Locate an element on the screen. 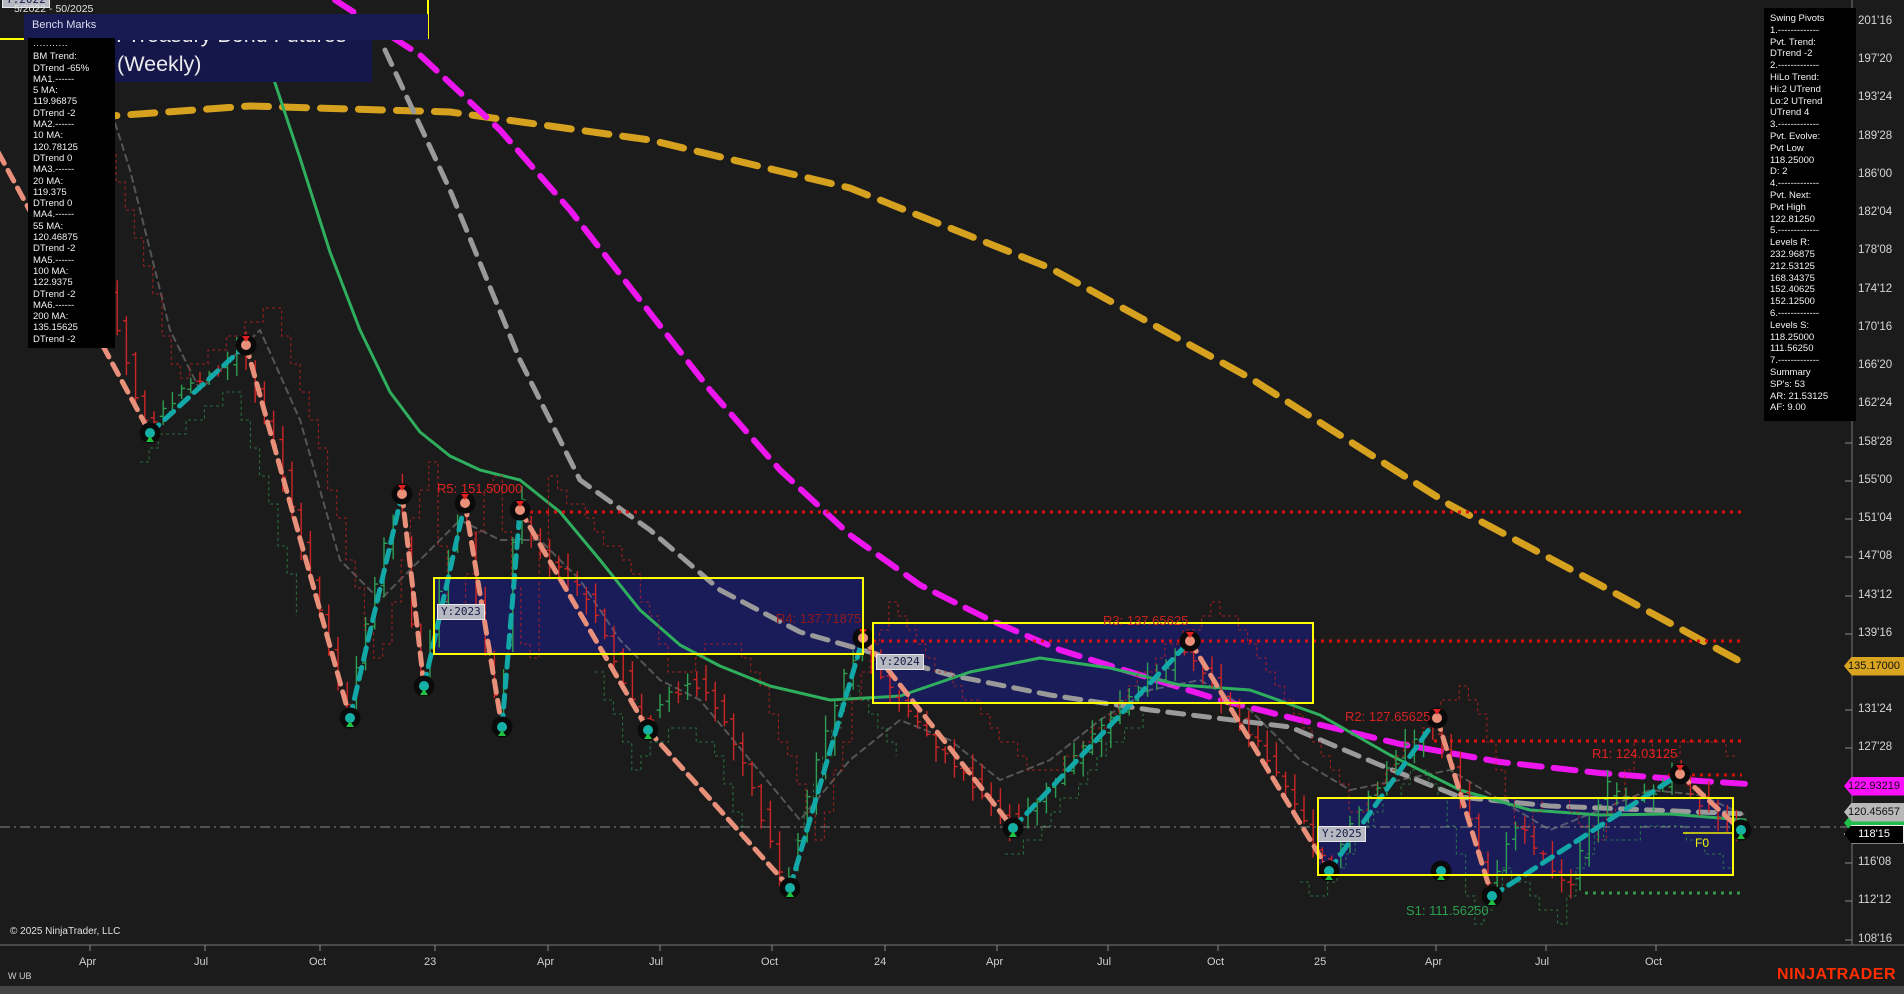 The image size is (1904, 994). swing-panel-line: Pvt High is located at coordinates (1788, 207).